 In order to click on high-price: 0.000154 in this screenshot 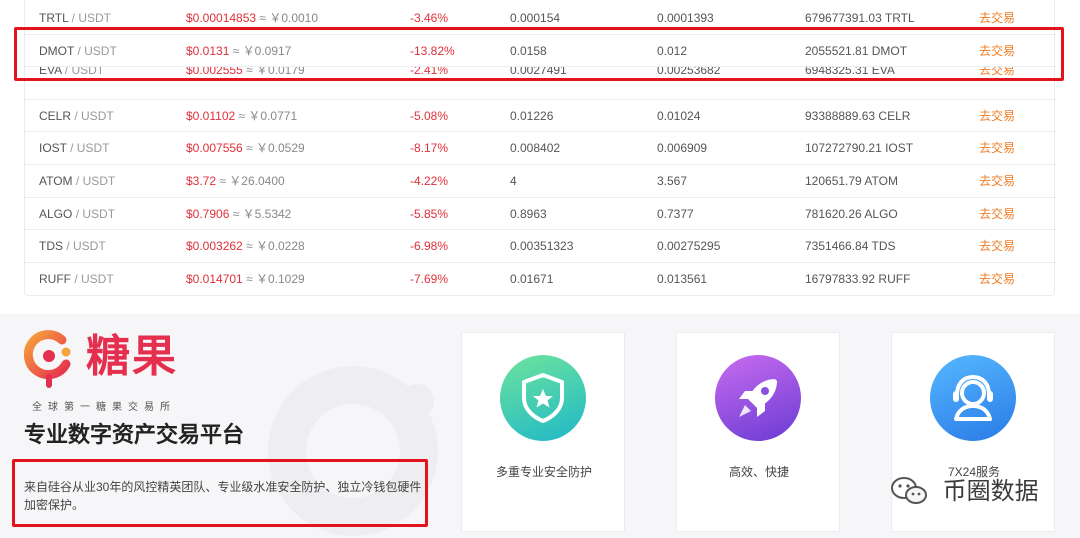, I will do `click(535, 18)`.